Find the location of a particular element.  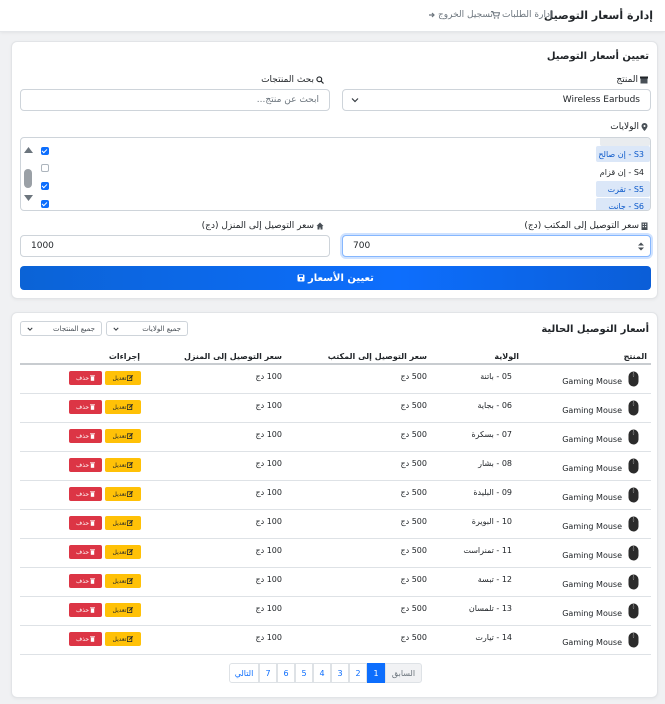

chevron-down-icon is located at coordinates (30, 329).